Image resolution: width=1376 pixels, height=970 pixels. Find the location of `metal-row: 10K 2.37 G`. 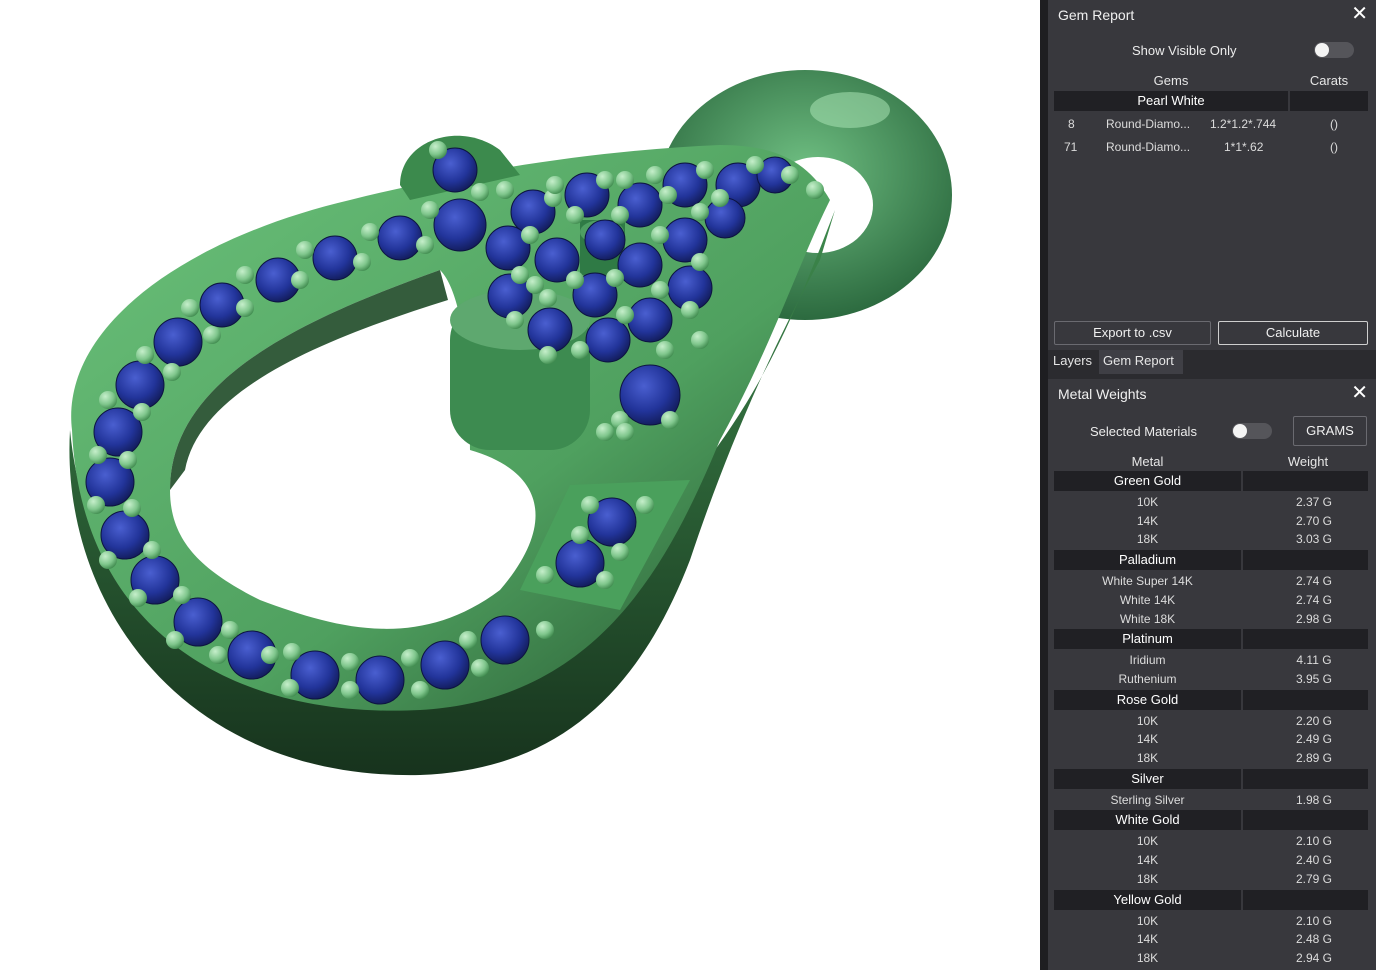

metal-row: 10K 2.37 G is located at coordinates (1211, 502).